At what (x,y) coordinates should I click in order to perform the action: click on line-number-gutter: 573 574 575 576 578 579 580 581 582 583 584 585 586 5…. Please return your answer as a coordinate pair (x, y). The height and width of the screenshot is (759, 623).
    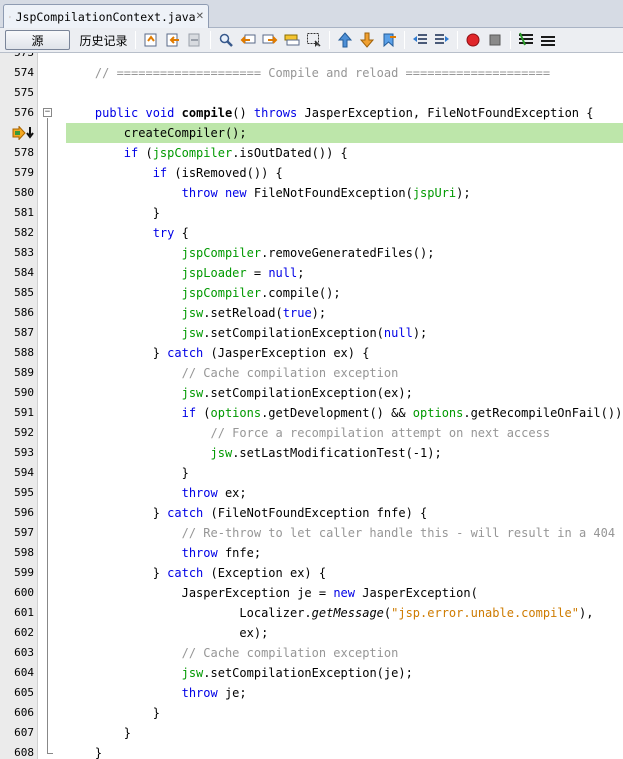
    Looking at the image, I should click on (19, 406).